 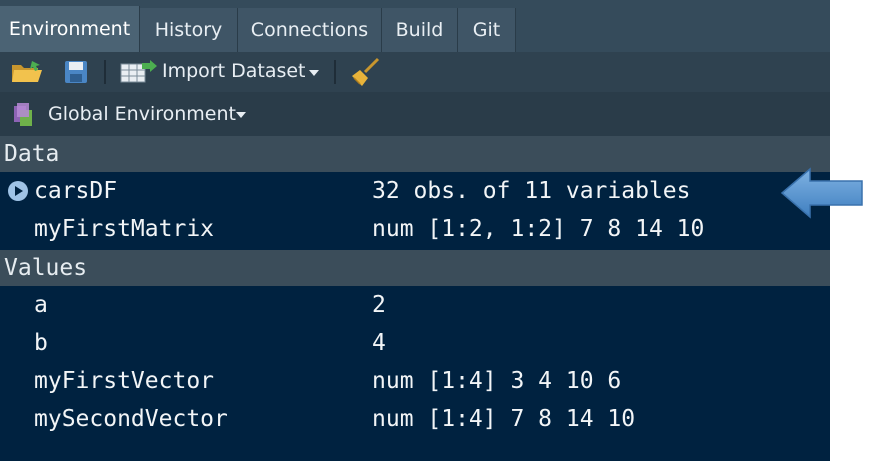 I want to click on table-row: myFirstMatrix num [1:2, 1:2] 7 8 14 10, so click(x=415, y=229).